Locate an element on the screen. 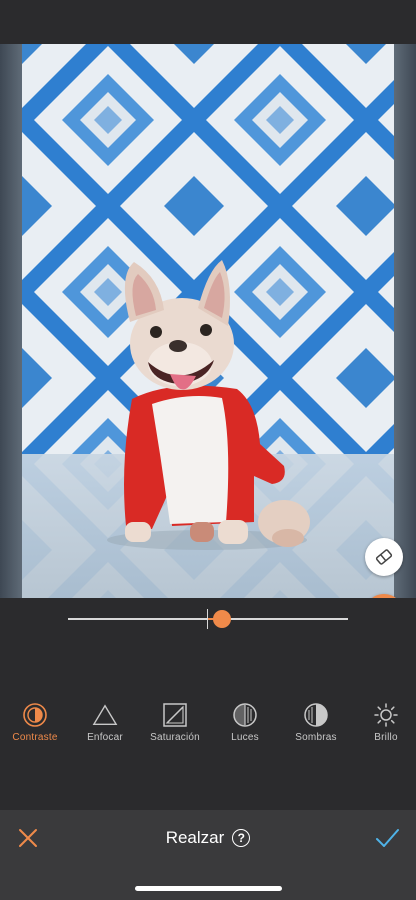 Image resolution: width=416 pixels, height=900 pixels. triangle-icon is located at coordinates (105, 714).